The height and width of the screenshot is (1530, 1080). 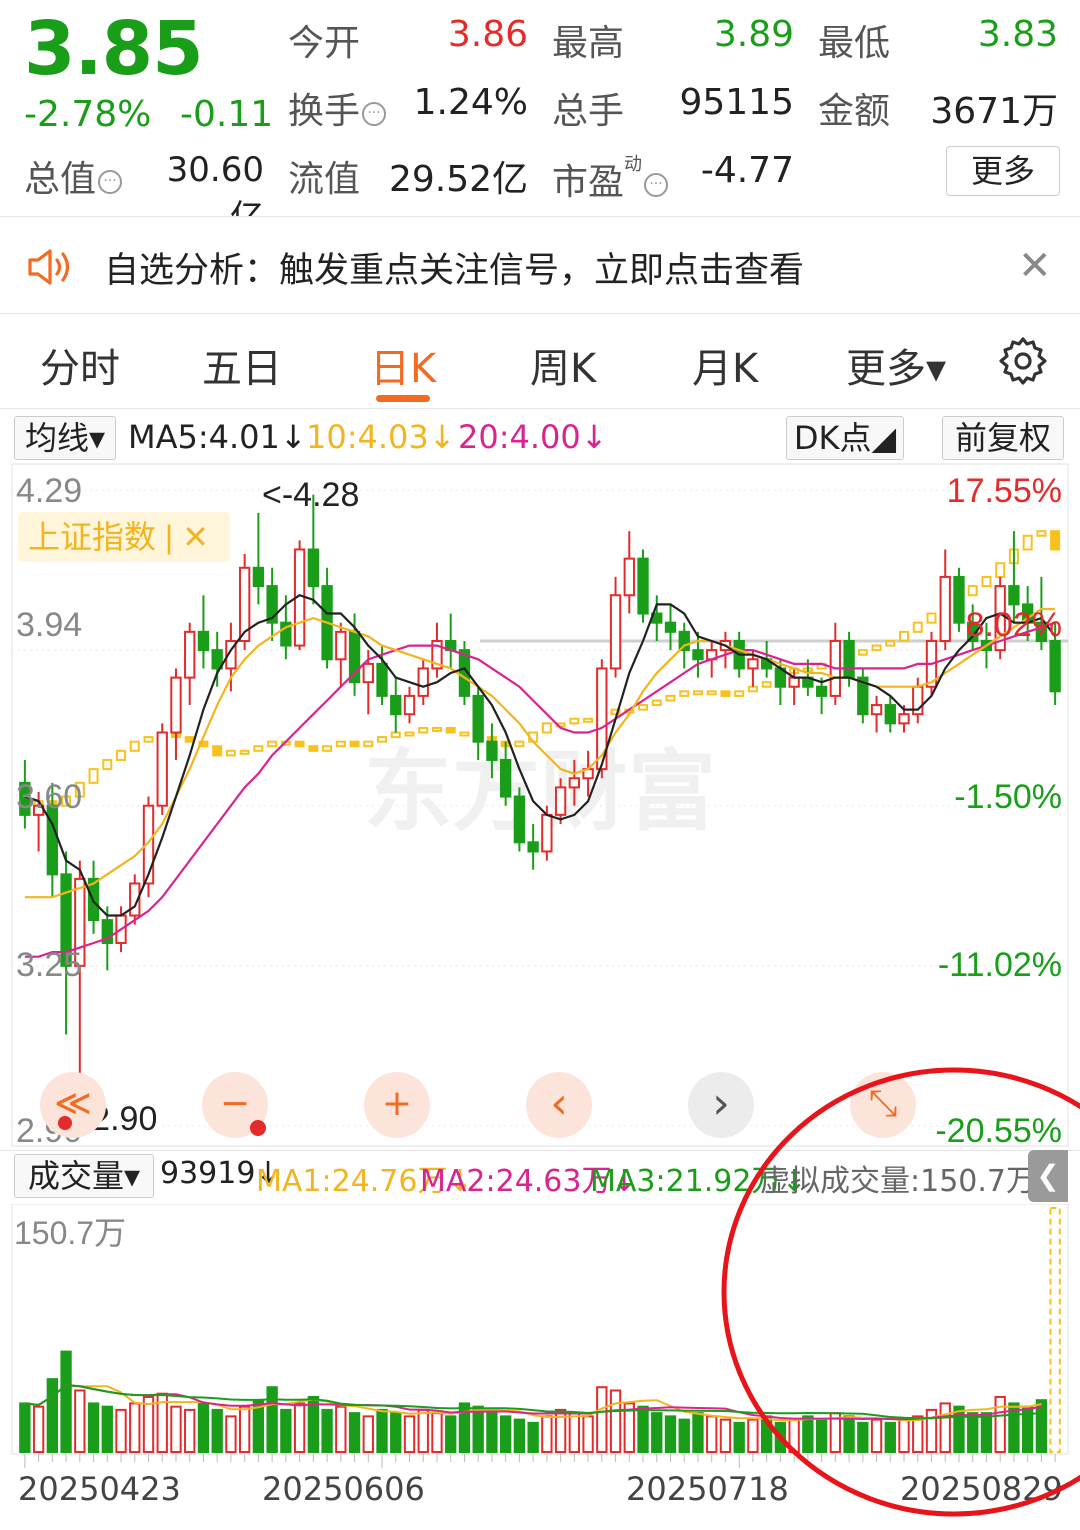 I want to click on ma-select: 均线▾, so click(x=65, y=438).